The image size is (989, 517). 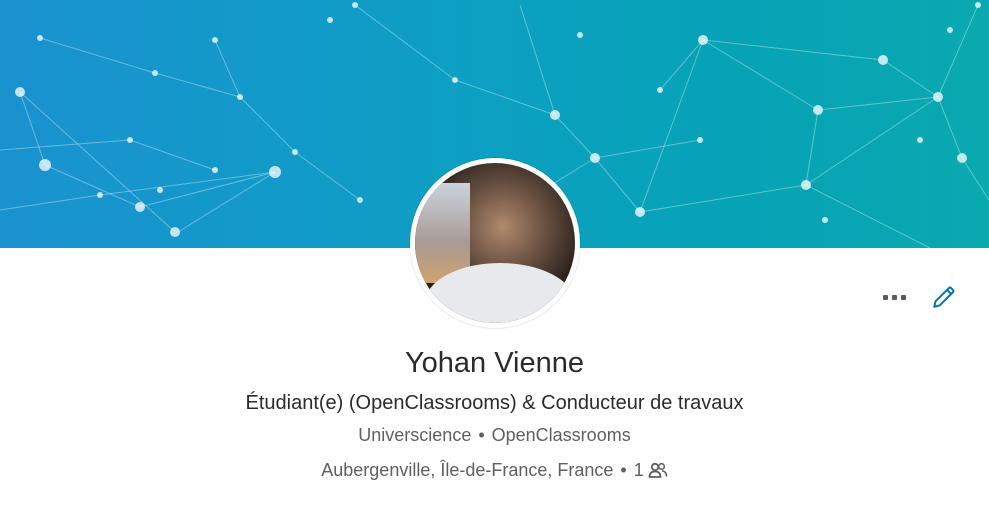 I want to click on profile-photo, so click(x=495, y=243).